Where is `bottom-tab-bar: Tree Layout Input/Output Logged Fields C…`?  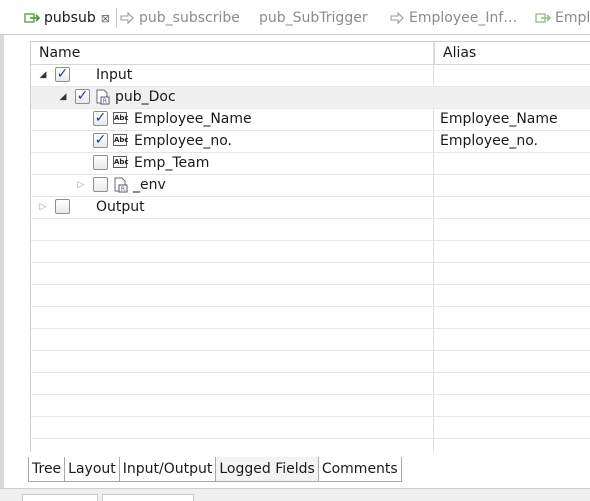
bottom-tab-bar: Tree Layout Input/Output Logged Fields C… is located at coordinates (215, 469).